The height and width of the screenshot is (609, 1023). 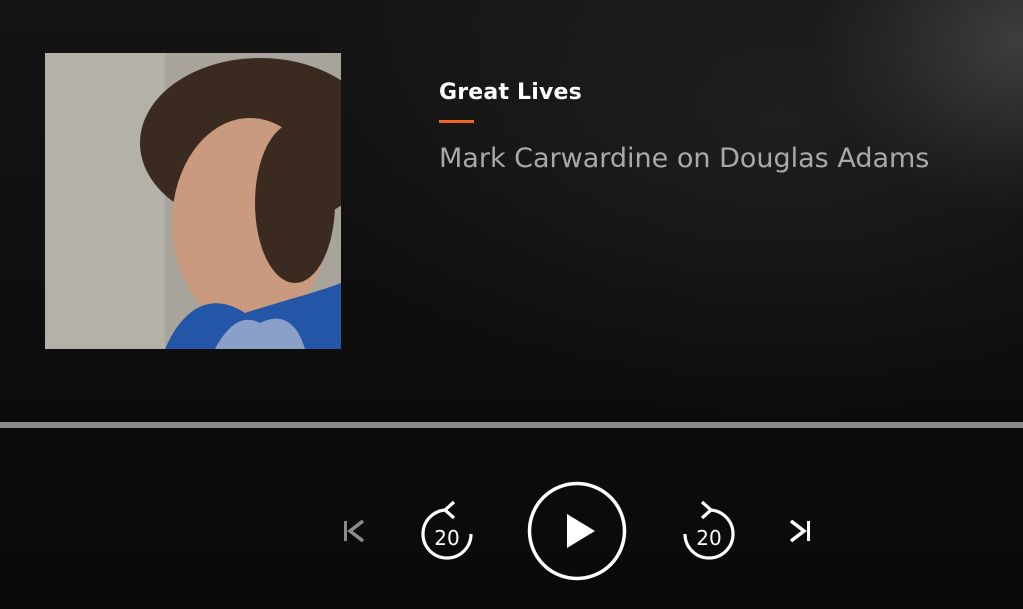 I want to click on progress-bar, so click(x=511, y=425).